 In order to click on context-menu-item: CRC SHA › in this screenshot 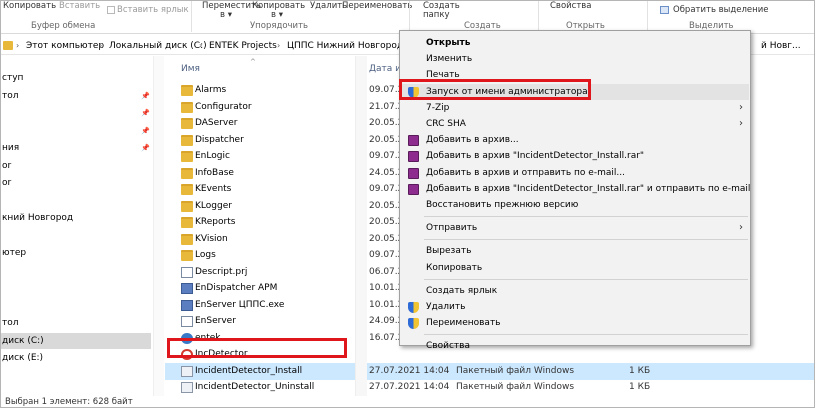, I will do `click(575, 124)`.